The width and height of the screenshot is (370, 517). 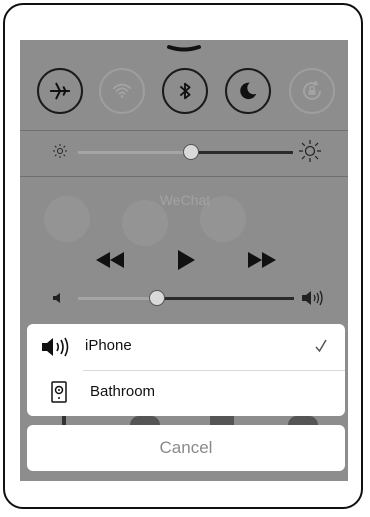 I want to click on speaker-icon, so click(x=55, y=347).